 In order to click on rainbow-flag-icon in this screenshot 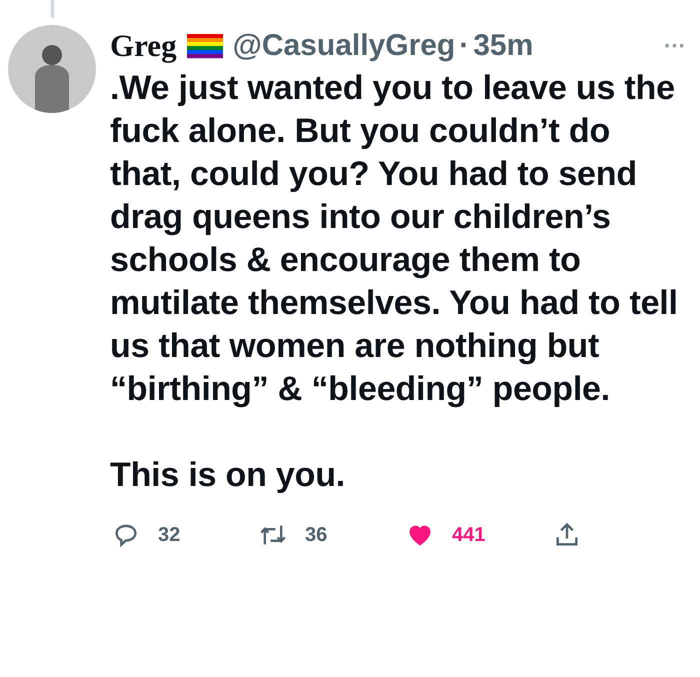, I will do `click(204, 46)`.